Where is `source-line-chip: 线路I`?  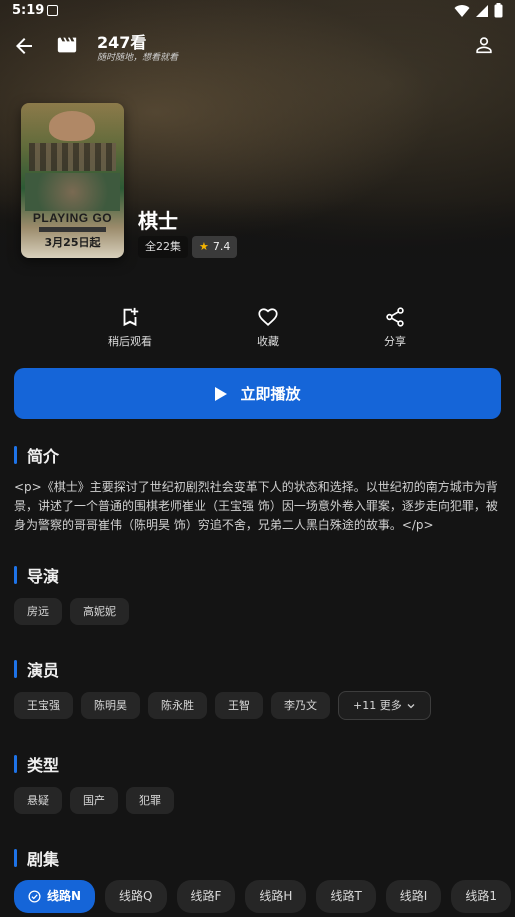
source-line-chip: 线路I is located at coordinates (413, 896).